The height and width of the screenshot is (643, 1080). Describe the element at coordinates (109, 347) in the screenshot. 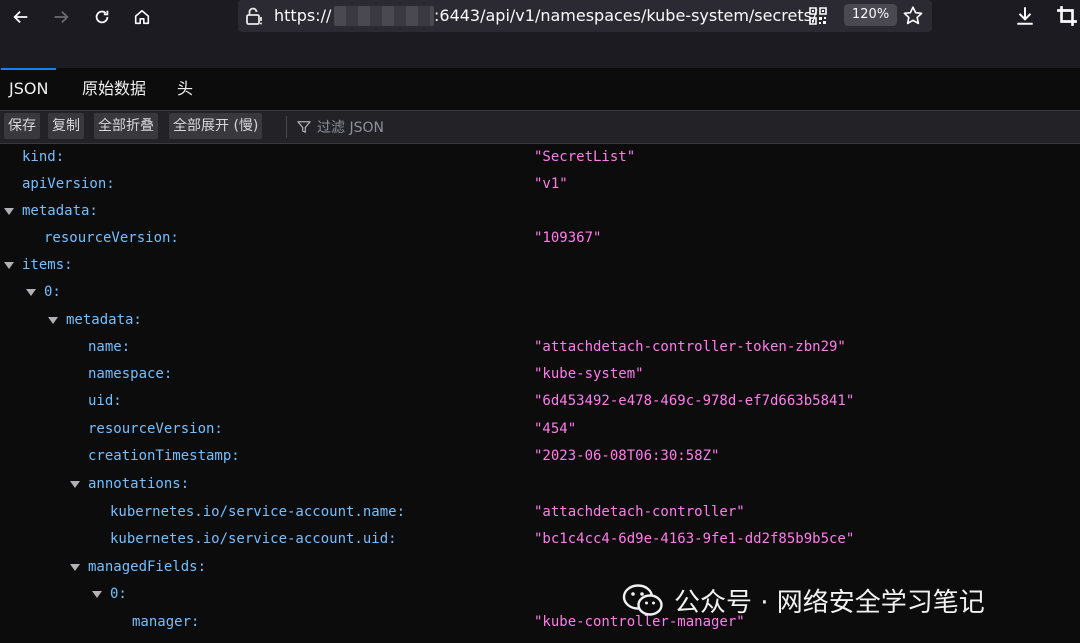

I see `json-key: name:` at that location.